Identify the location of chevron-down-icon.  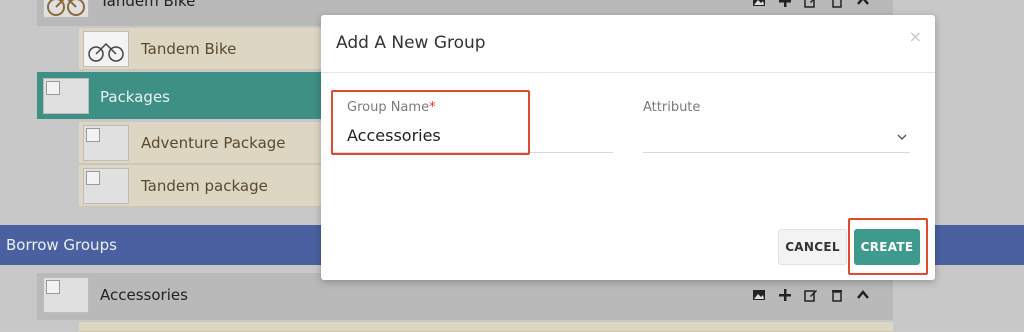
(902, 137).